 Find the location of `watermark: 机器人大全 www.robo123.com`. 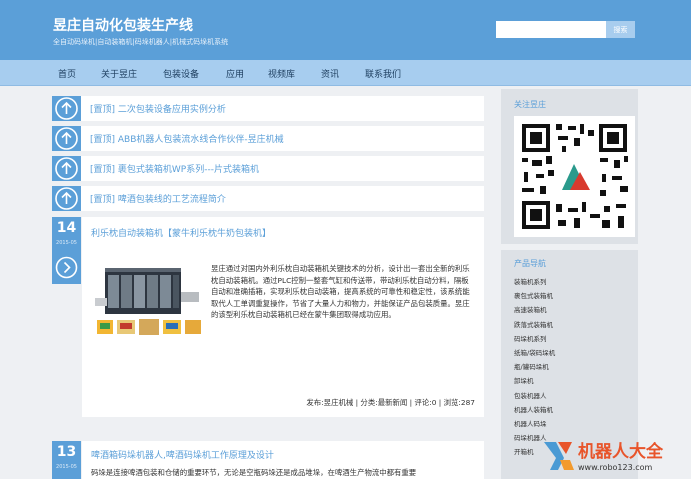

watermark: 机器人大全 www.robo123.com is located at coordinates (605, 455).